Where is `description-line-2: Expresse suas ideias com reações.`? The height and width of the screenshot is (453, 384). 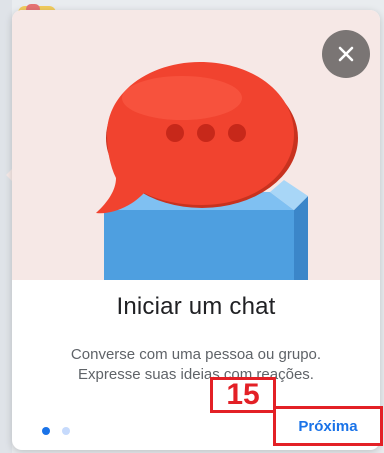
description-line-2: Expresse suas ideias com reações. is located at coordinates (196, 374).